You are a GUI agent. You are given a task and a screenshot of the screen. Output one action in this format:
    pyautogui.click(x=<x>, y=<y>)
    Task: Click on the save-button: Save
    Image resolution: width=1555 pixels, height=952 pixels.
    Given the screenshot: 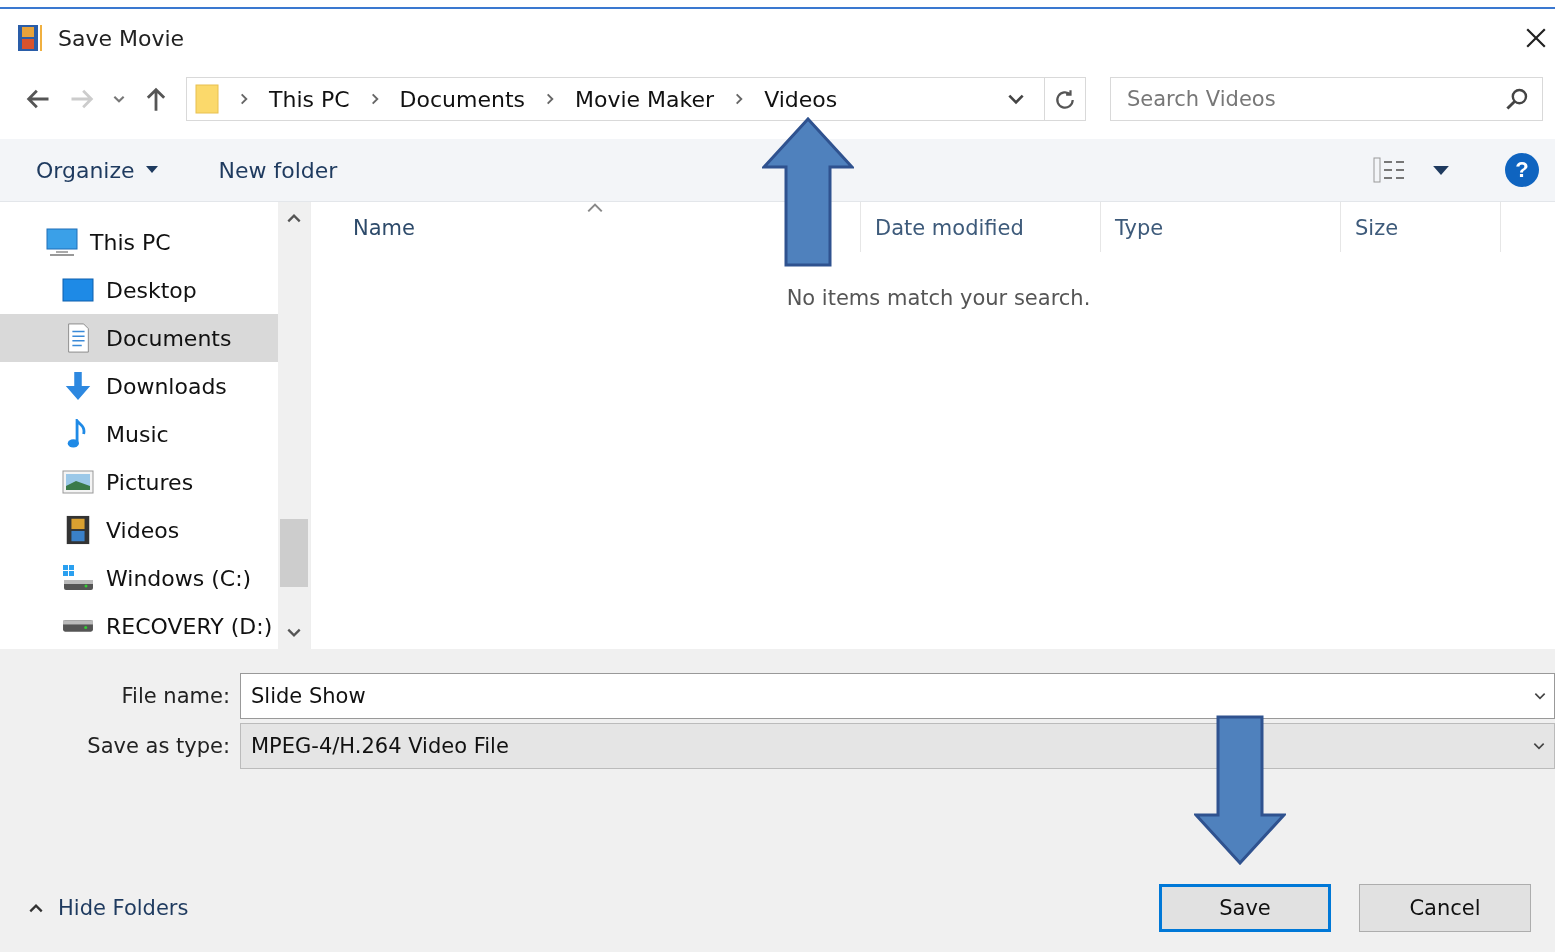 What is the action you would take?
    pyautogui.click(x=1245, y=908)
    